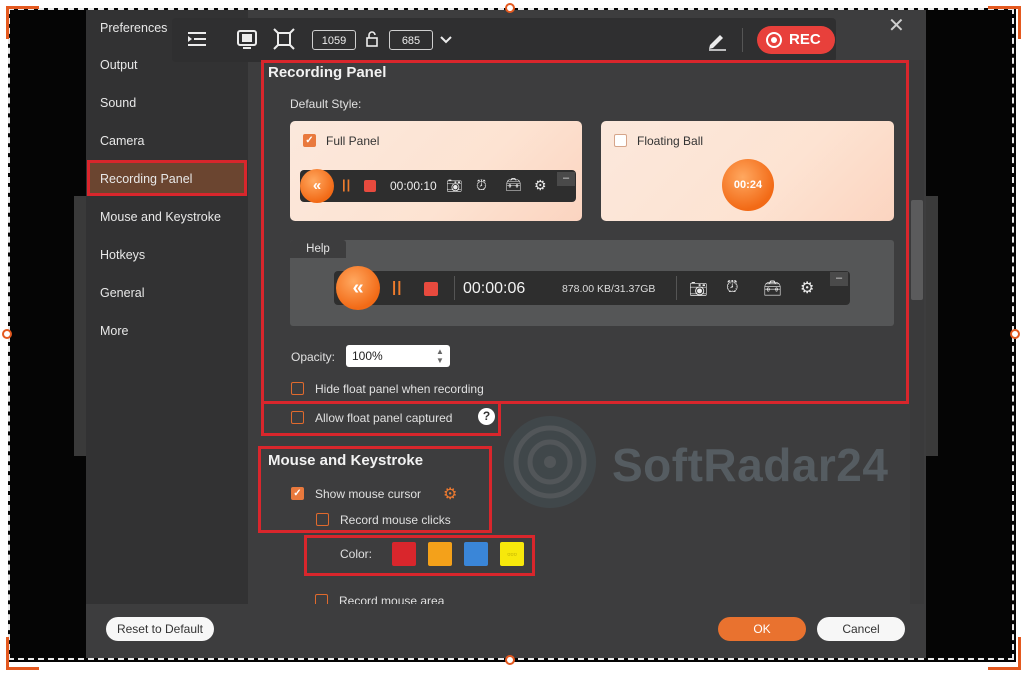  Describe the element at coordinates (1004, 653) in the screenshot. I see `resize-corner-bottom-right` at that location.